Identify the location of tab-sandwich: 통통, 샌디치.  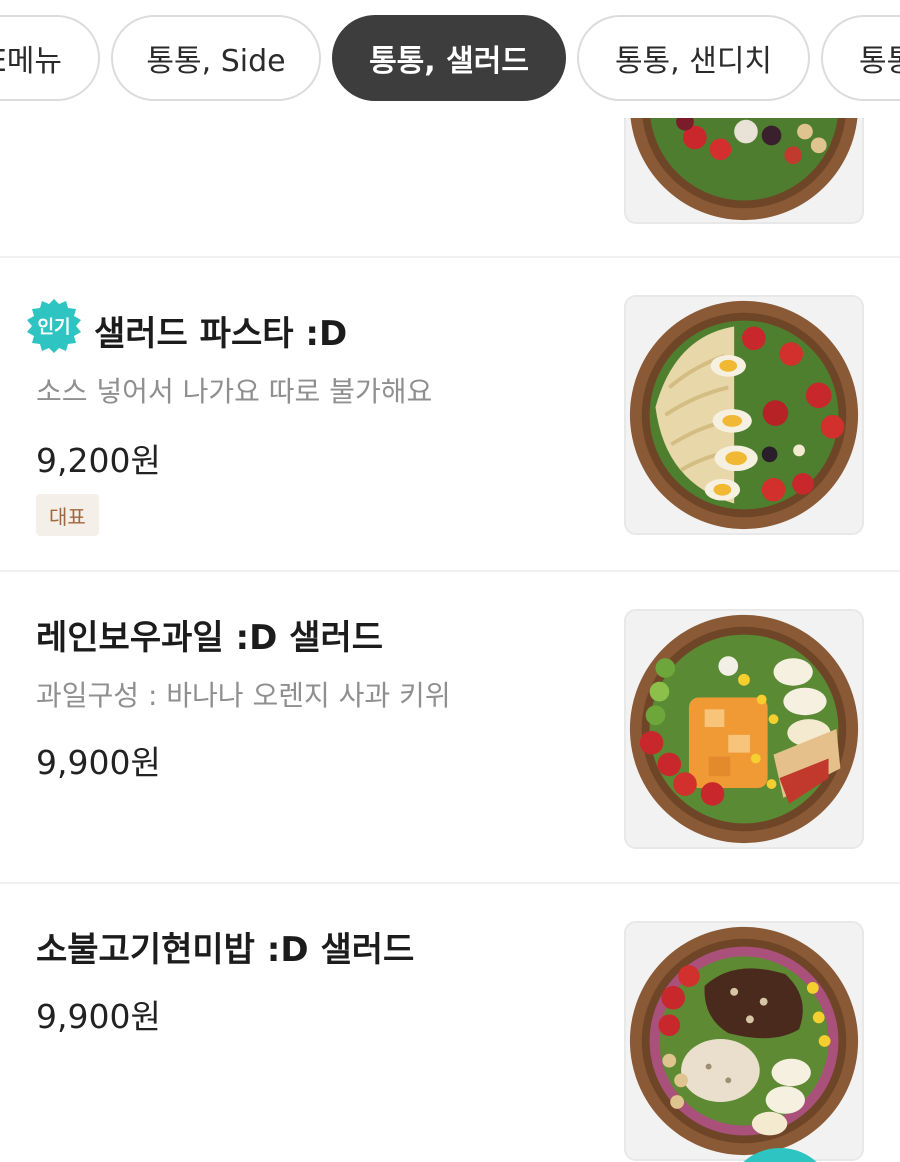
(693, 58).